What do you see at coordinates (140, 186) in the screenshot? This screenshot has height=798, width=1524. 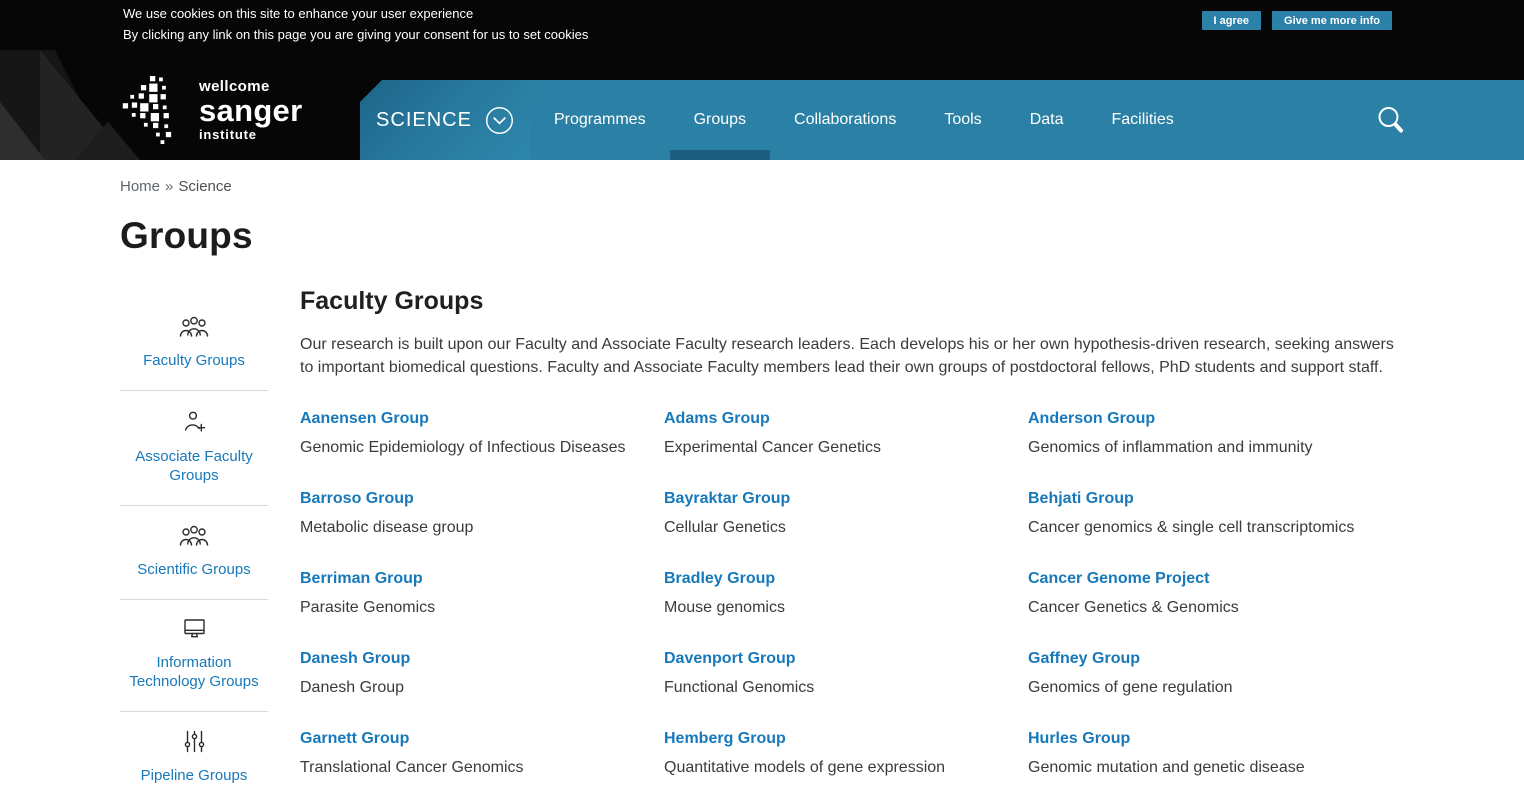 I see `breadcrumb-home-link: Home` at bounding box center [140, 186].